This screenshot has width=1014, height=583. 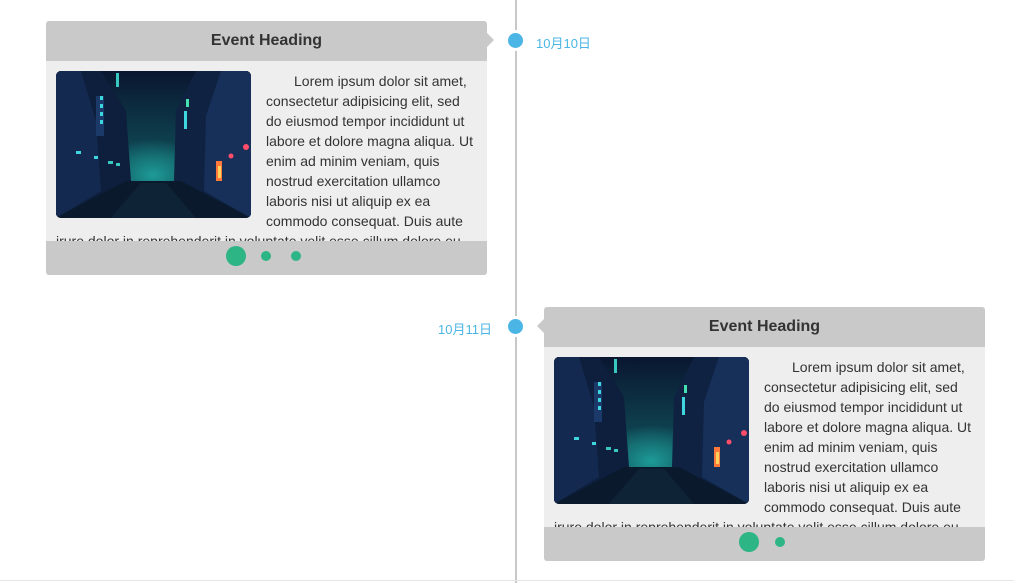 I want to click on event-date-1: 10月10日, so click(x=563, y=43).